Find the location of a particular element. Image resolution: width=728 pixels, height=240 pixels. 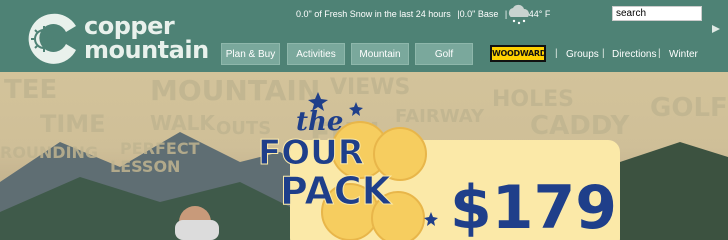

nav-activities: Activities is located at coordinates (316, 54).